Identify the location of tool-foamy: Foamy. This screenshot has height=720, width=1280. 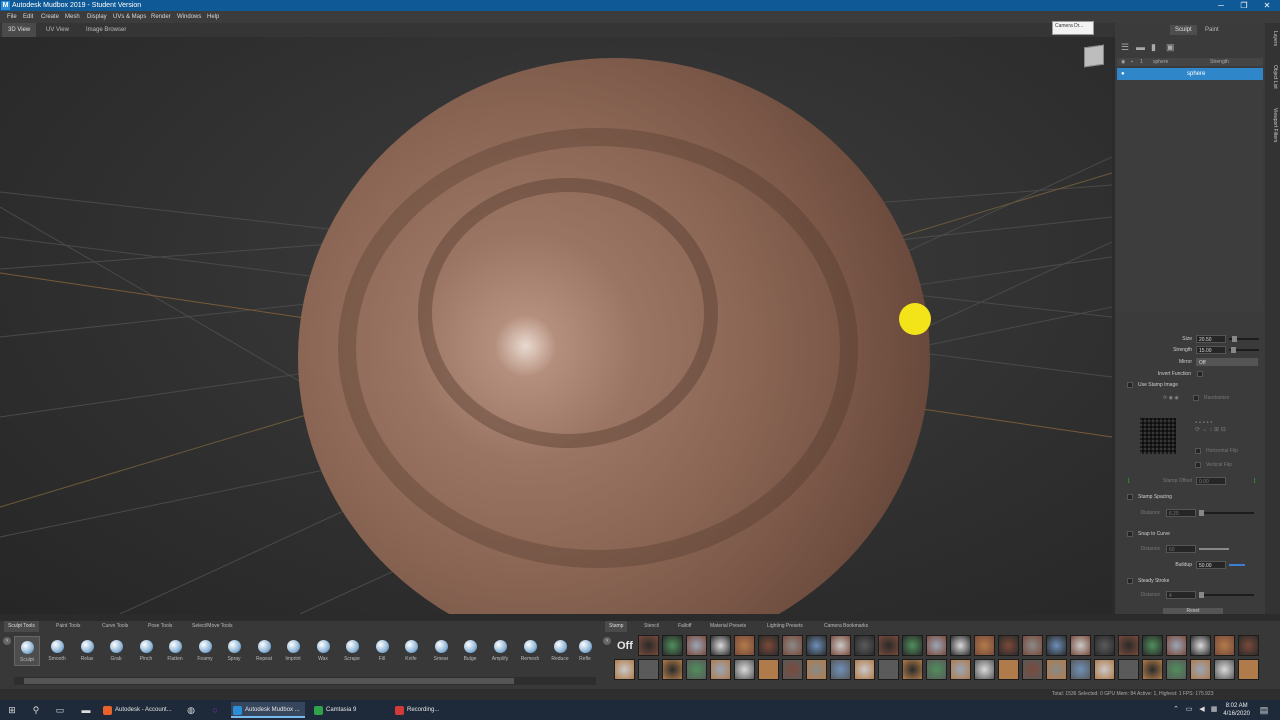
(205, 651).